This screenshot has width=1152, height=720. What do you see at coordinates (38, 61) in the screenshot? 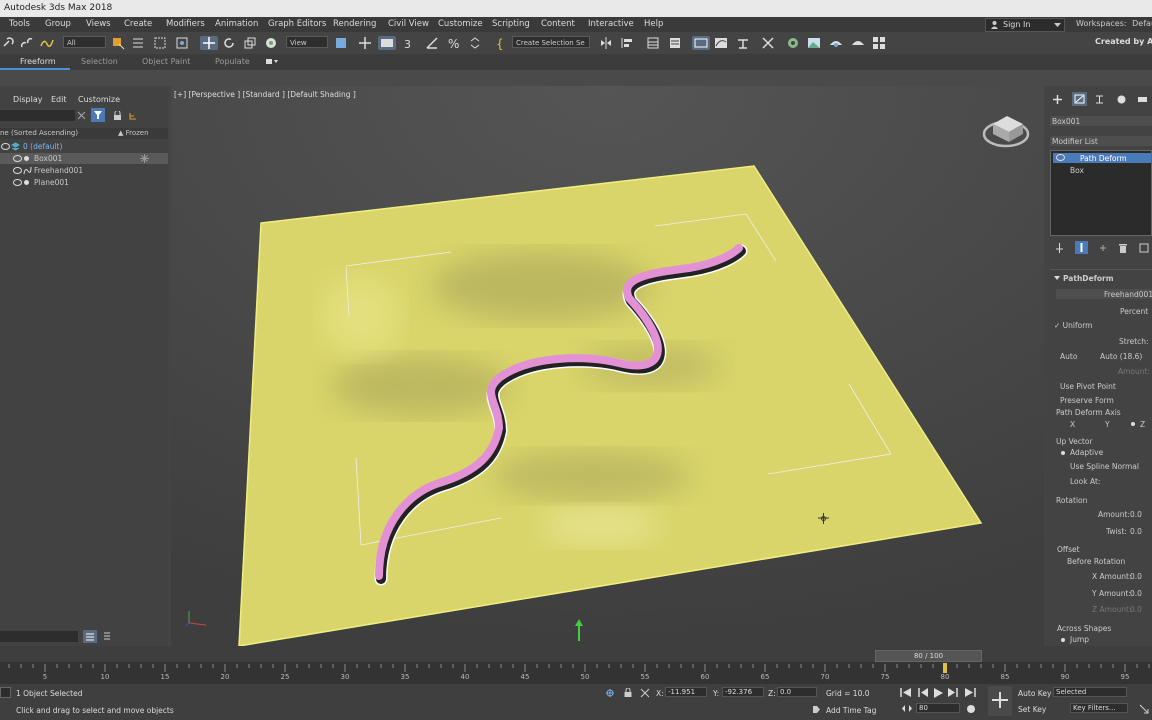
I see `tab-freeform: Freeform` at bounding box center [38, 61].